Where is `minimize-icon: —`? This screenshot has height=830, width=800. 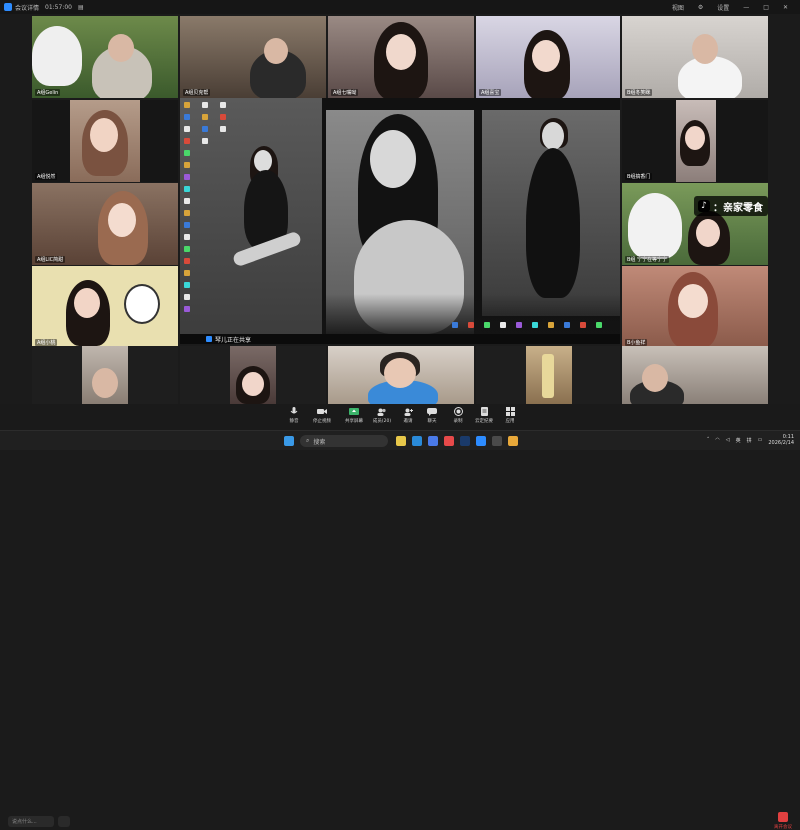 minimize-icon: — is located at coordinates (746, 7).